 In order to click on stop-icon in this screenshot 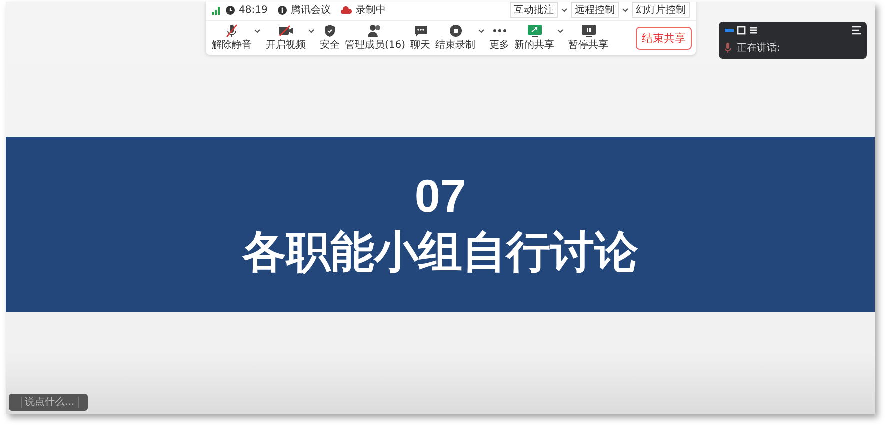, I will do `click(456, 31)`.